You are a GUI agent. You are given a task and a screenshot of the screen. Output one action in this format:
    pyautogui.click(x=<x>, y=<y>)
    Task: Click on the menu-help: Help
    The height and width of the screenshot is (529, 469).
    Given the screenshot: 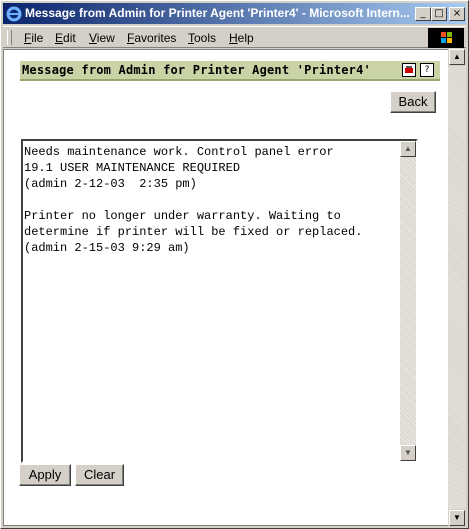 What is the action you would take?
    pyautogui.click(x=241, y=38)
    